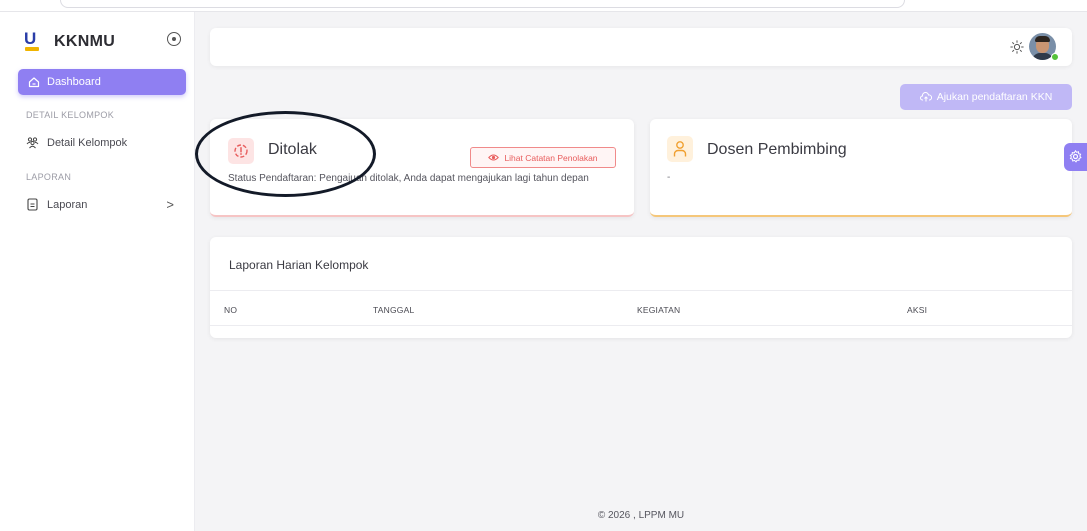 Image resolution: width=1087 pixels, height=531 pixels. Describe the element at coordinates (70, 115) in the screenshot. I see `sidebar-section-detail: DETAIL KELOMPOK` at that location.